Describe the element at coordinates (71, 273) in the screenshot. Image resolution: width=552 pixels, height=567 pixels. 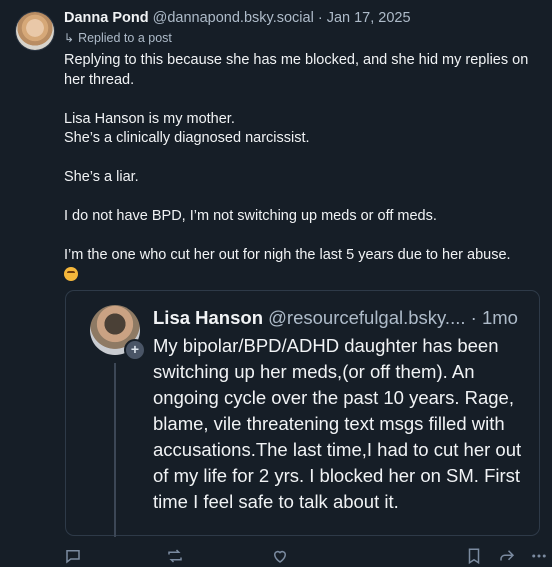
I see `flushed-face-emoji` at that location.